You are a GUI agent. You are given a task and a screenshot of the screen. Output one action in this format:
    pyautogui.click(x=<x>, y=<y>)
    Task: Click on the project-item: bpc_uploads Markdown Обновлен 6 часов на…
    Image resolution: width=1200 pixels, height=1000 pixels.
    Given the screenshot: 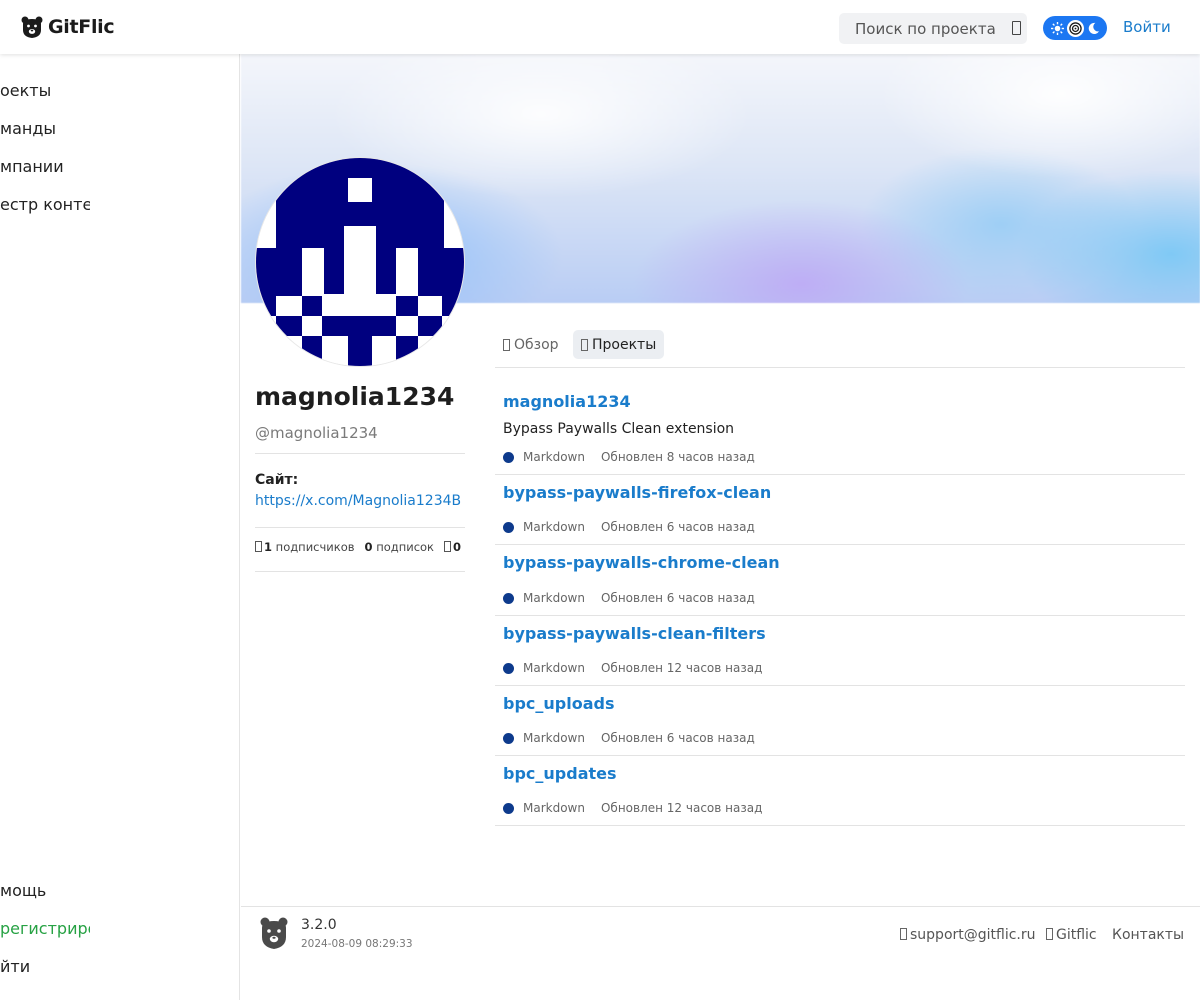 What is the action you would take?
    pyautogui.click(x=840, y=721)
    